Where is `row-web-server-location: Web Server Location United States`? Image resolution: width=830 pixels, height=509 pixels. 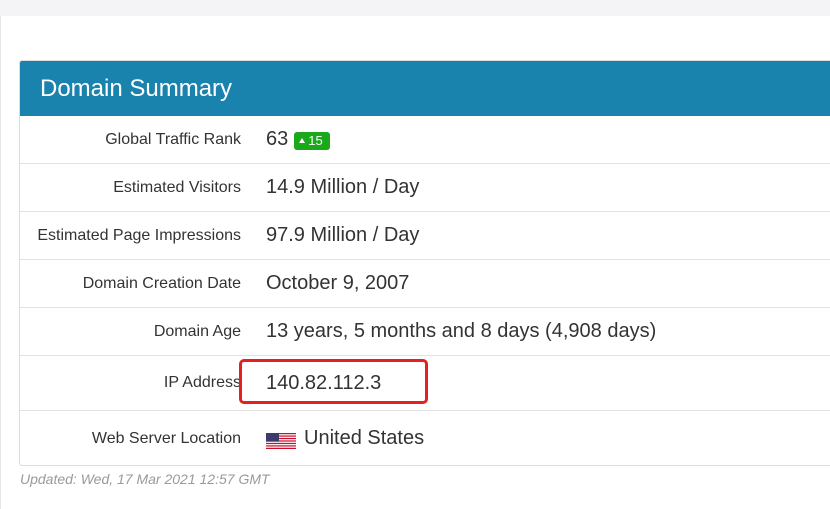 row-web-server-location: Web Server Location United States is located at coordinates (425, 438).